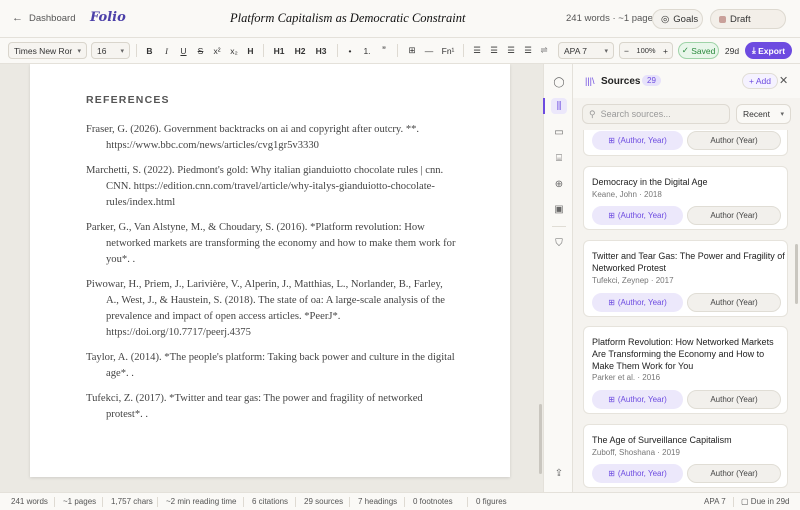 This screenshot has width=800, height=510. Describe the element at coordinates (760, 81) in the screenshot. I see `add-source-button: + Add` at that location.